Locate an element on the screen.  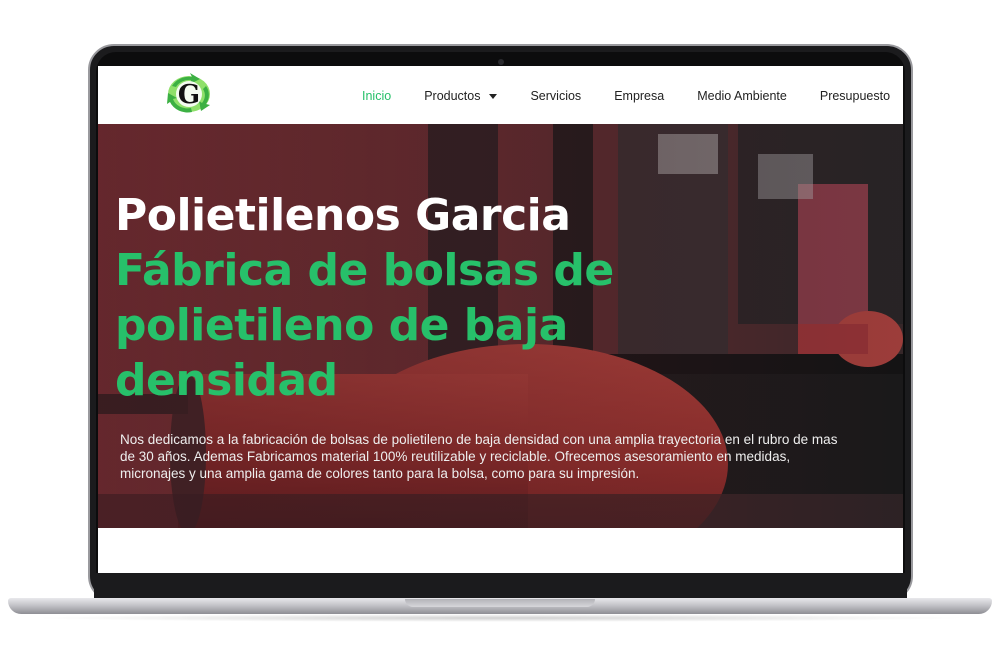
nav-item-medio-ambiente: Medio Ambiente is located at coordinates (742, 96).